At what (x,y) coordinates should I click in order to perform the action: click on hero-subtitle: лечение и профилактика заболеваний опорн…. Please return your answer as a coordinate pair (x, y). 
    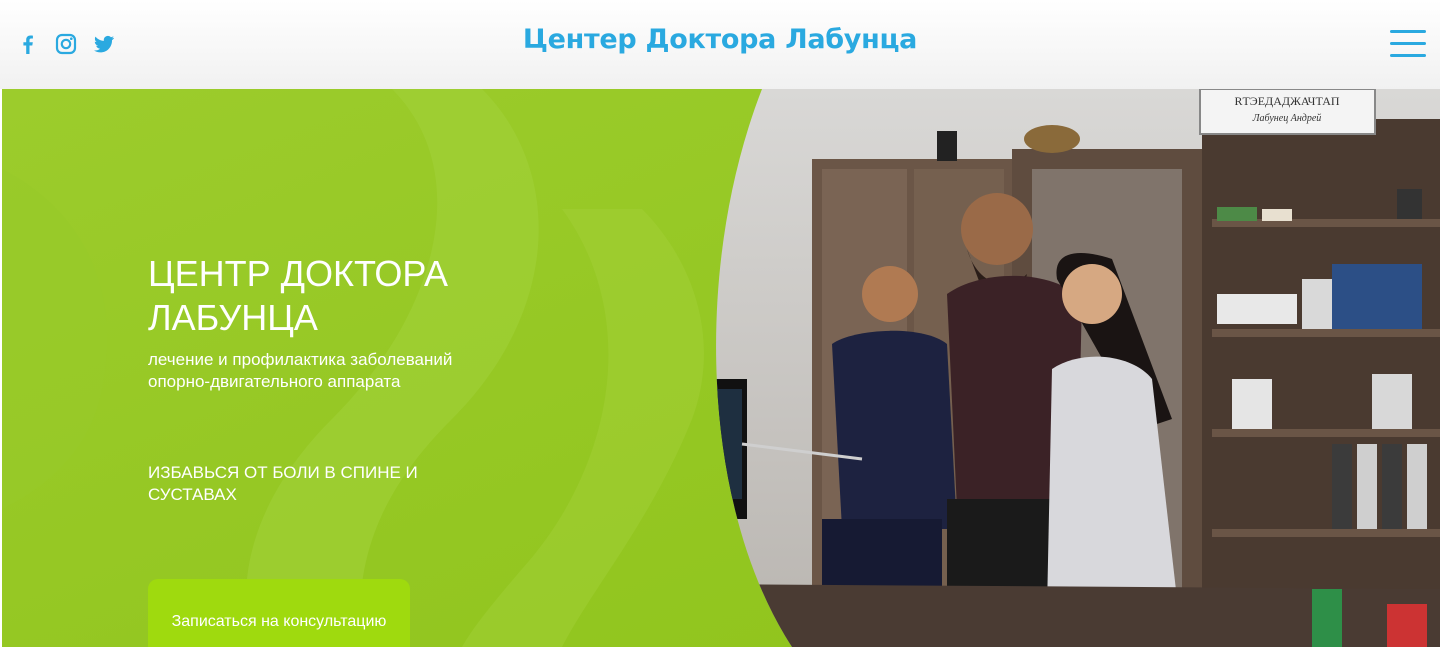
    Looking at the image, I should click on (300, 370).